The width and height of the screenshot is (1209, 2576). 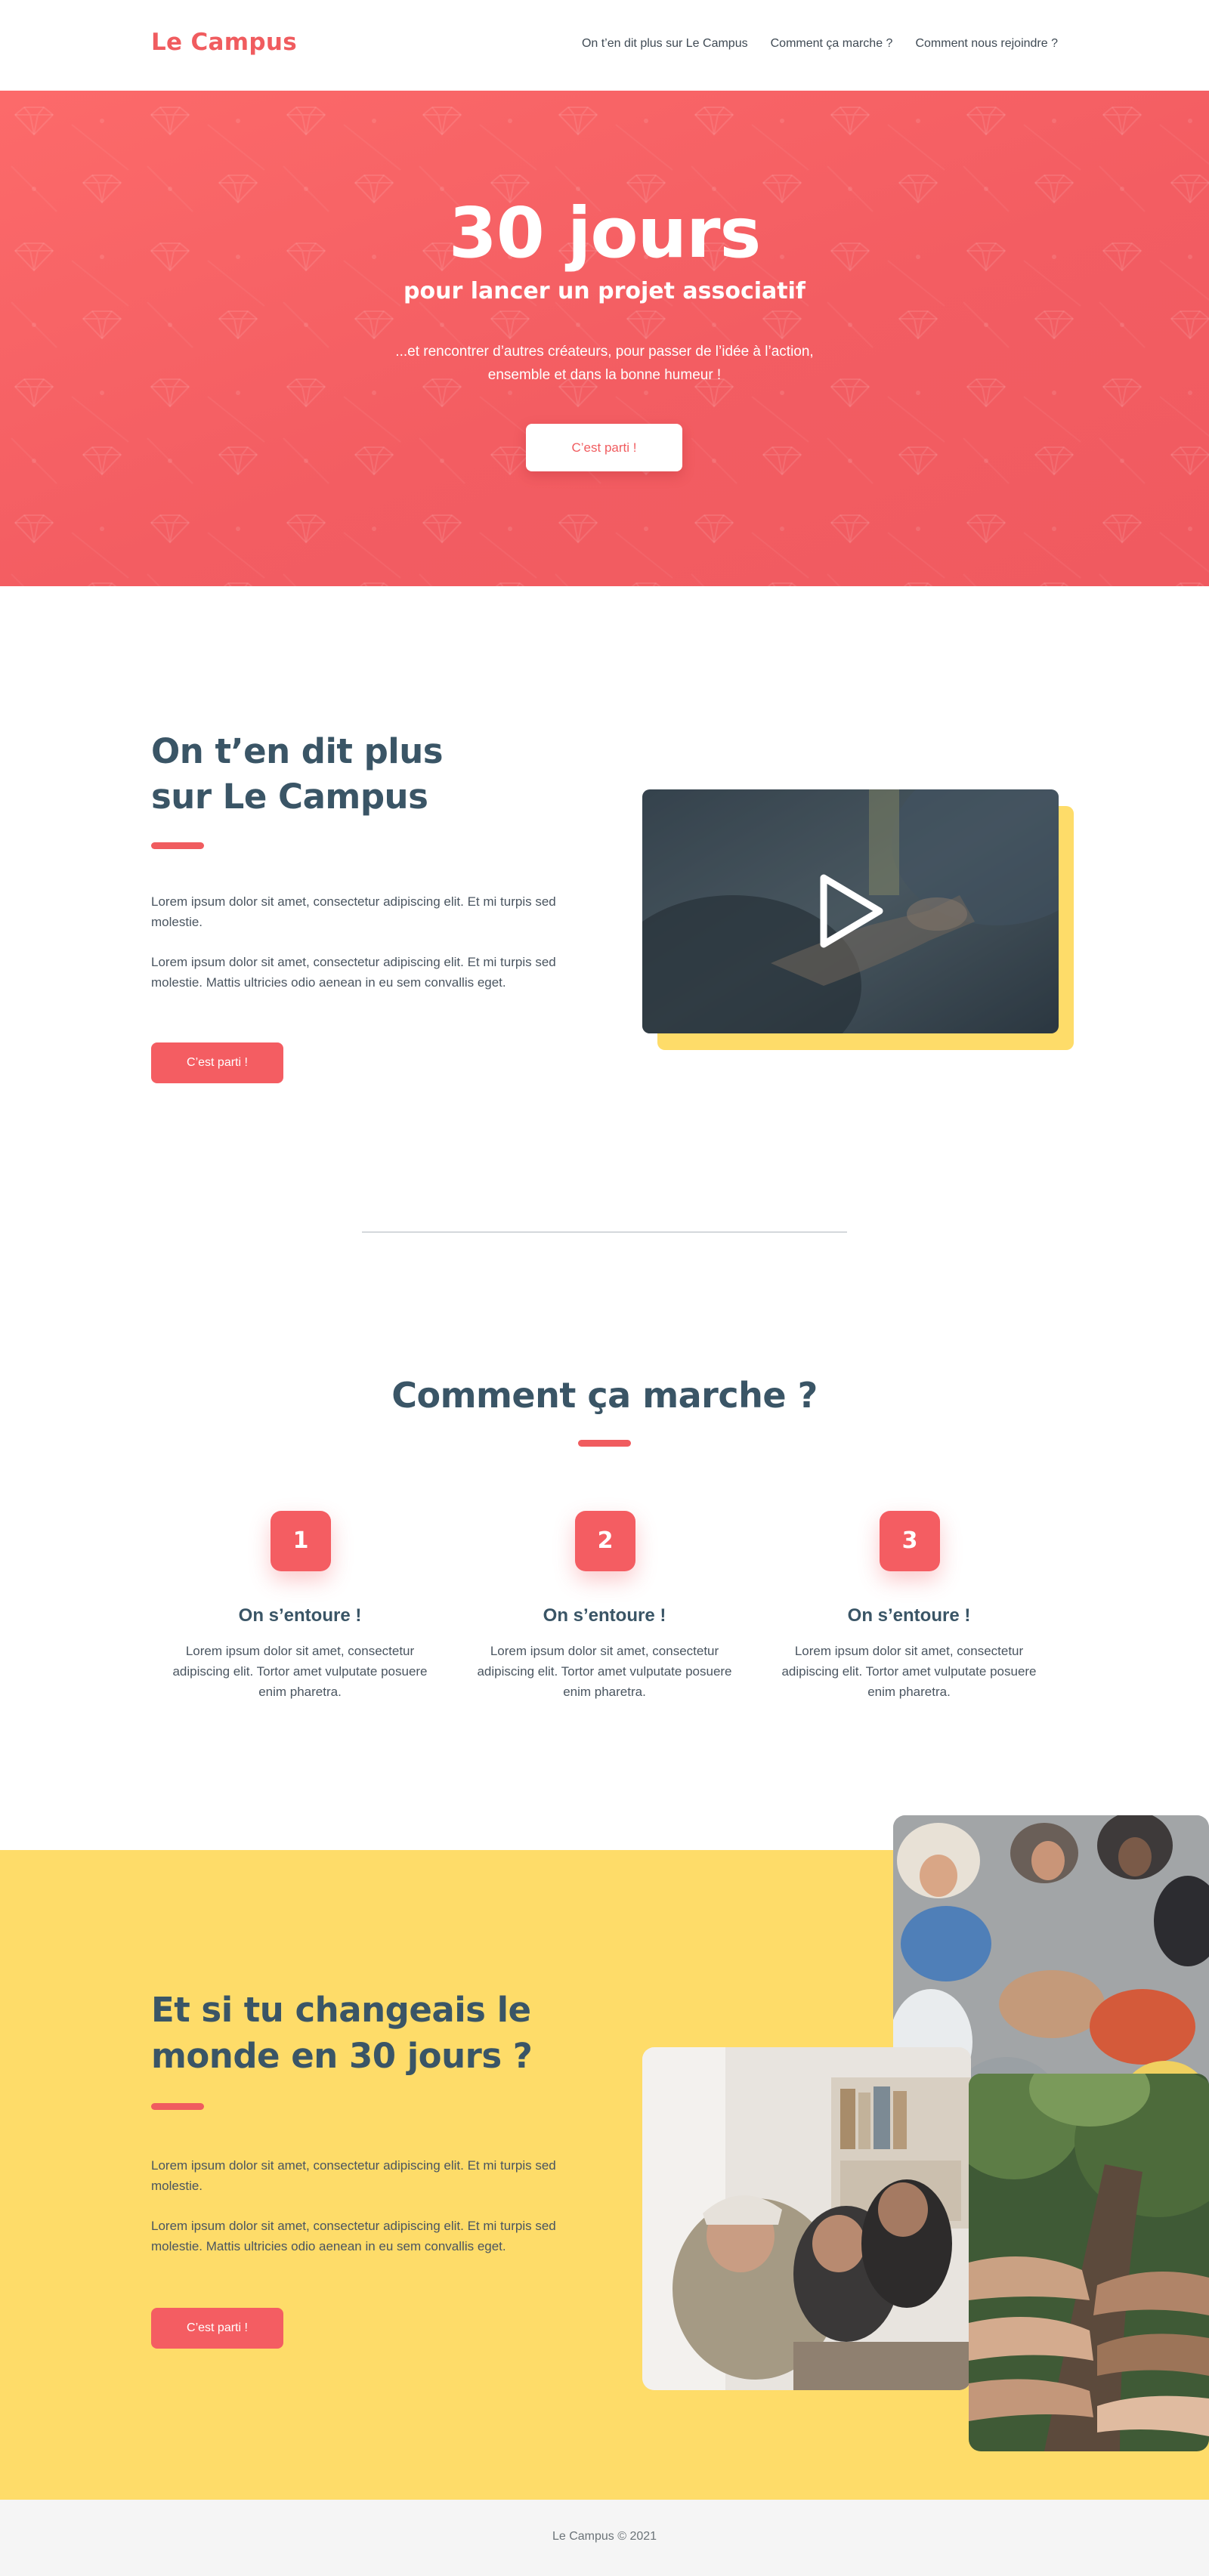 I want to click on footer-copyright: Le Campus © 2021, so click(x=604, y=2536).